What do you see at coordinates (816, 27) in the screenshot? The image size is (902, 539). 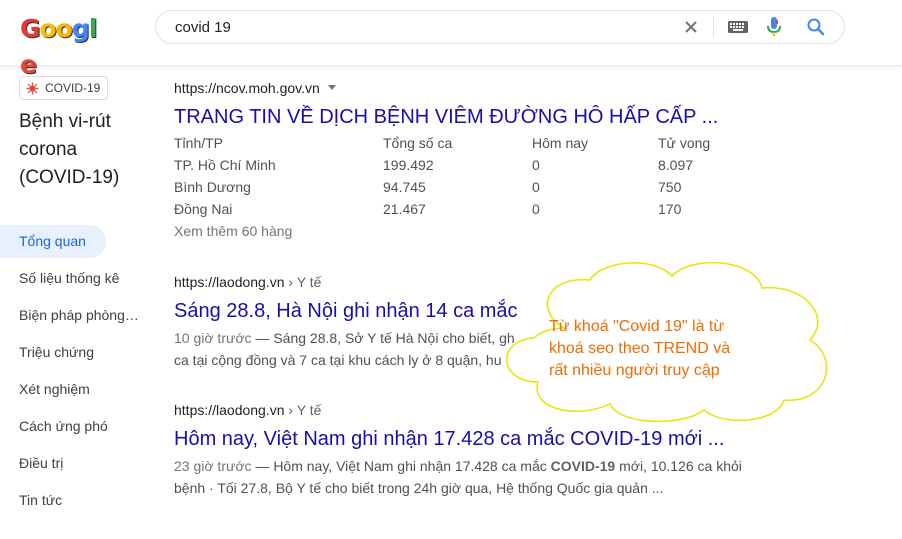 I see `search-icon` at bounding box center [816, 27].